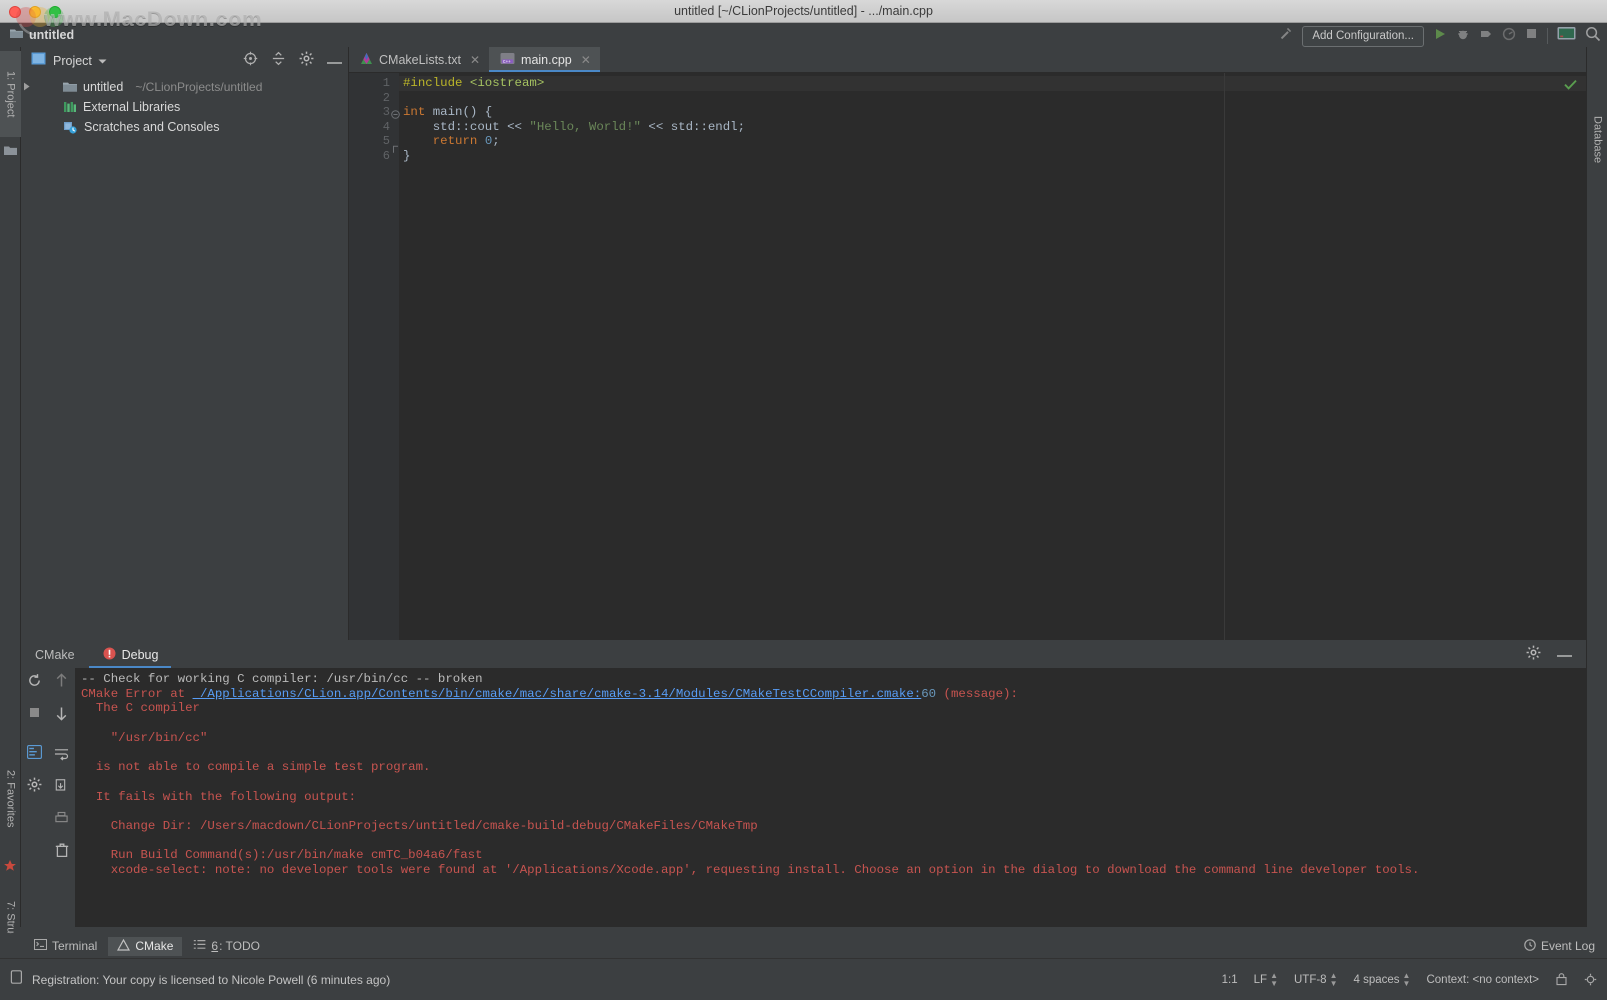 The width and height of the screenshot is (1607, 1000). What do you see at coordinates (102, 61) in the screenshot?
I see `chevron-down-icon` at bounding box center [102, 61].